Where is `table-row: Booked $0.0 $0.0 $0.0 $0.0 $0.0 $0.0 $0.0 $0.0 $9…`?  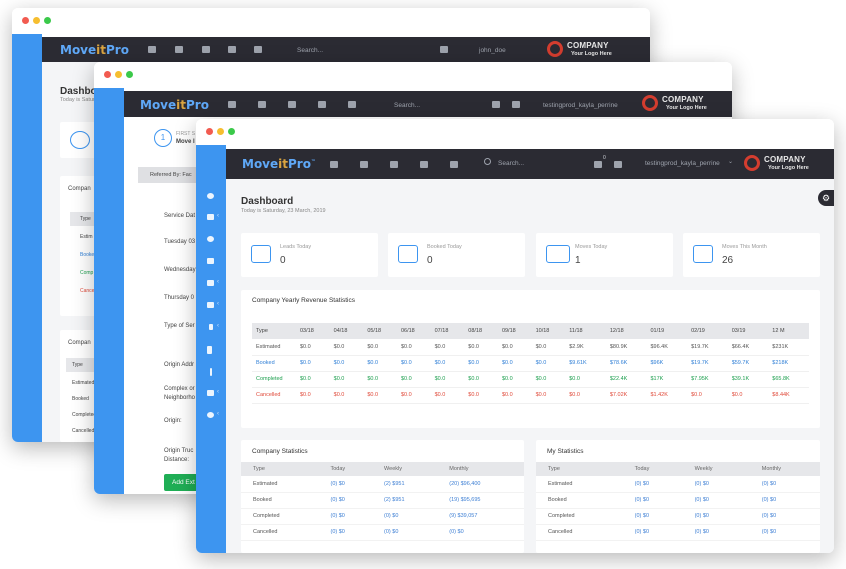 table-row: Booked $0.0 $0.0 $0.0 $0.0 $0.0 $0.0 $0.0 $0.0 $9… is located at coordinates (530, 363).